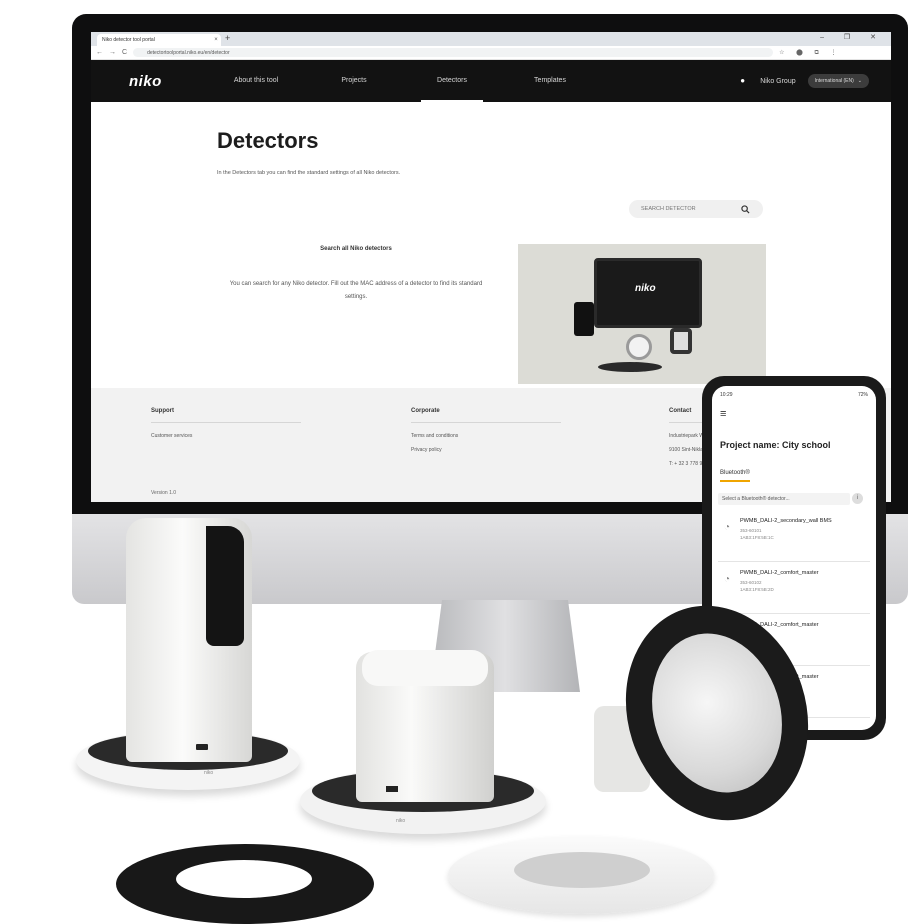  I want to click on page-title: Detectors, so click(268, 140).